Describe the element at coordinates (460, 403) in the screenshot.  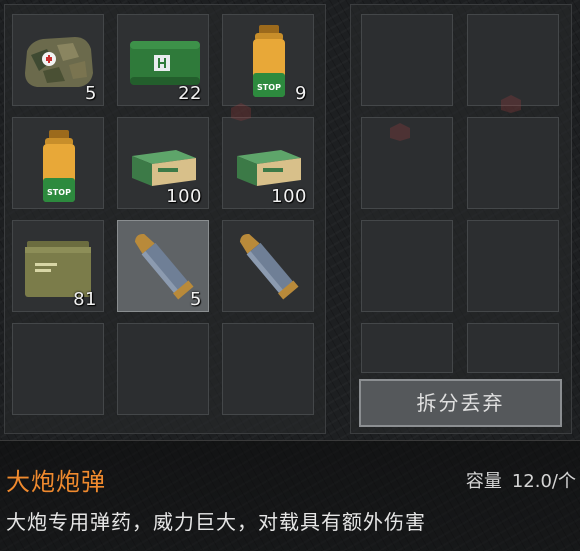
I see `split-discard-button: 拆分丢弃` at that location.